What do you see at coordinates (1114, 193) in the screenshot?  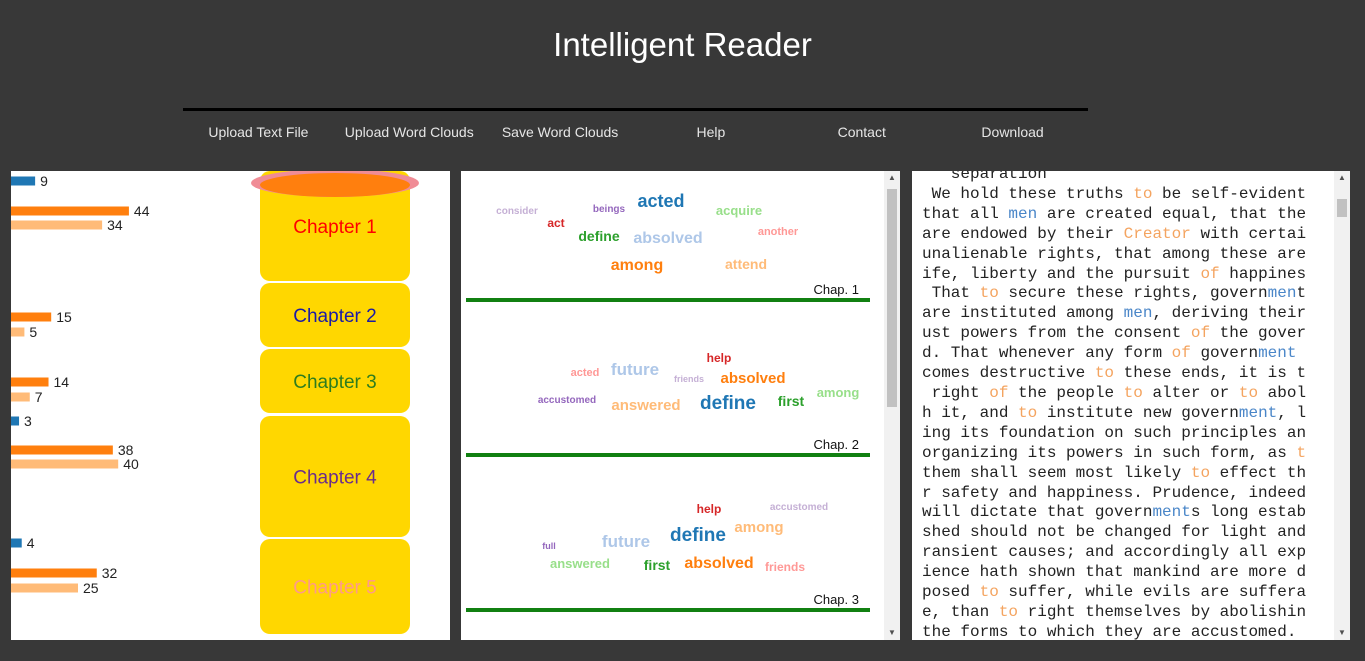 I see `reader-line: We hold these truths to be self-evident` at bounding box center [1114, 193].